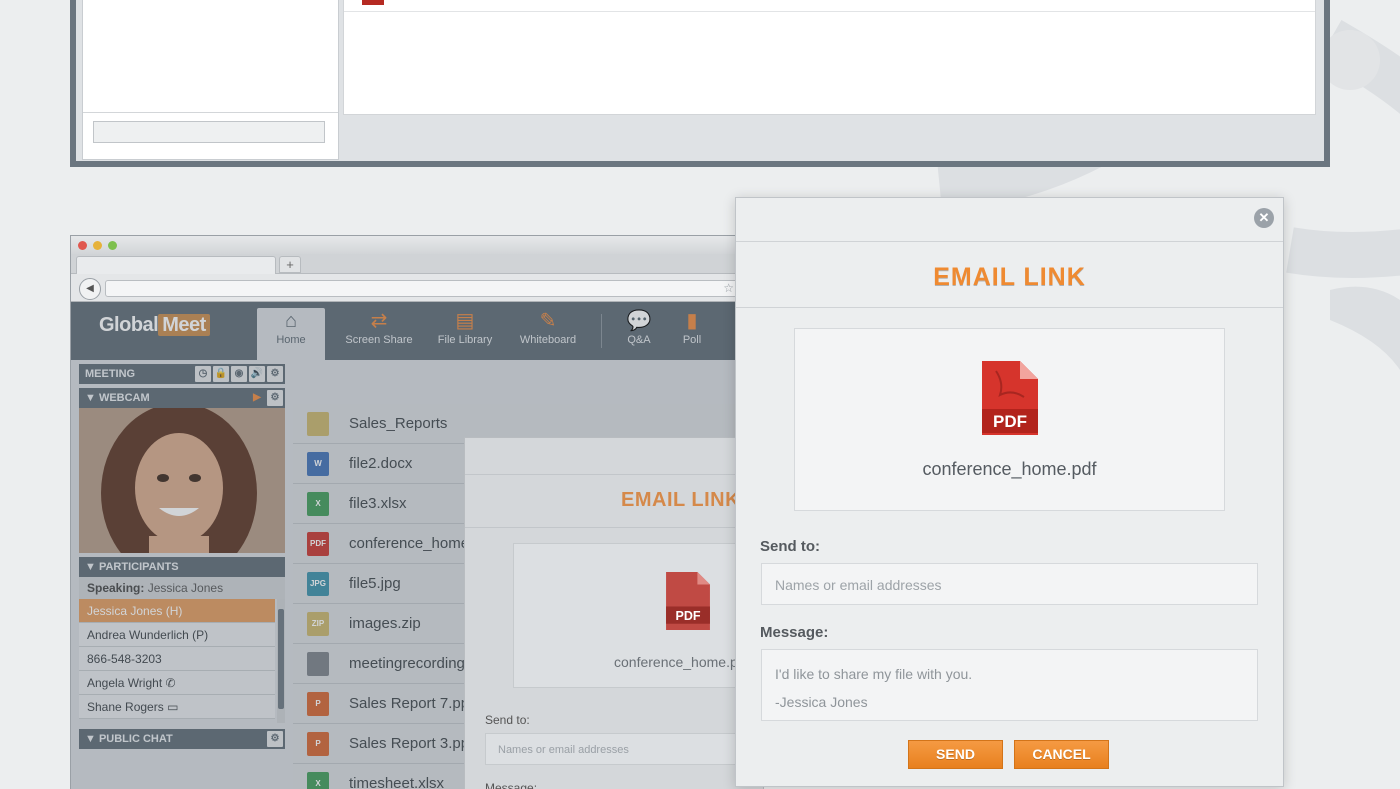 This screenshot has width=1400, height=789. Describe the element at coordinates (874, 674) in the screenshot. I see `message-line: I'd like to share my file with you.` at that location.